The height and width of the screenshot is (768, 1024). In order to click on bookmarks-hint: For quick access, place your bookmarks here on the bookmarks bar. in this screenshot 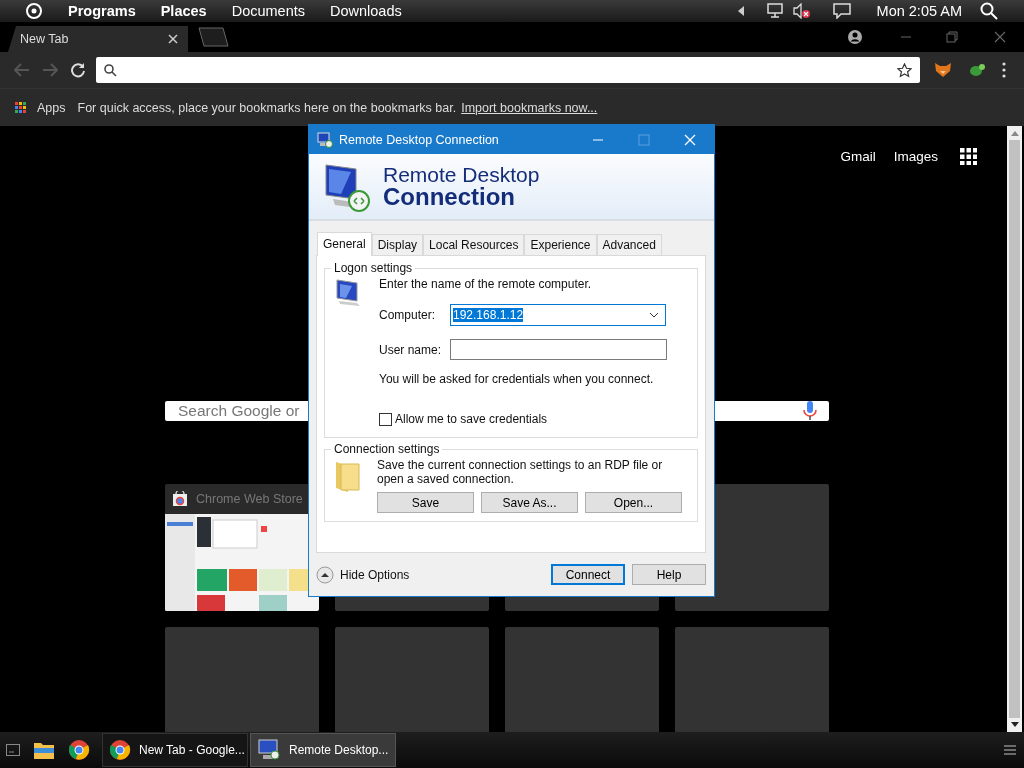, I will do `click(267, 107)`.